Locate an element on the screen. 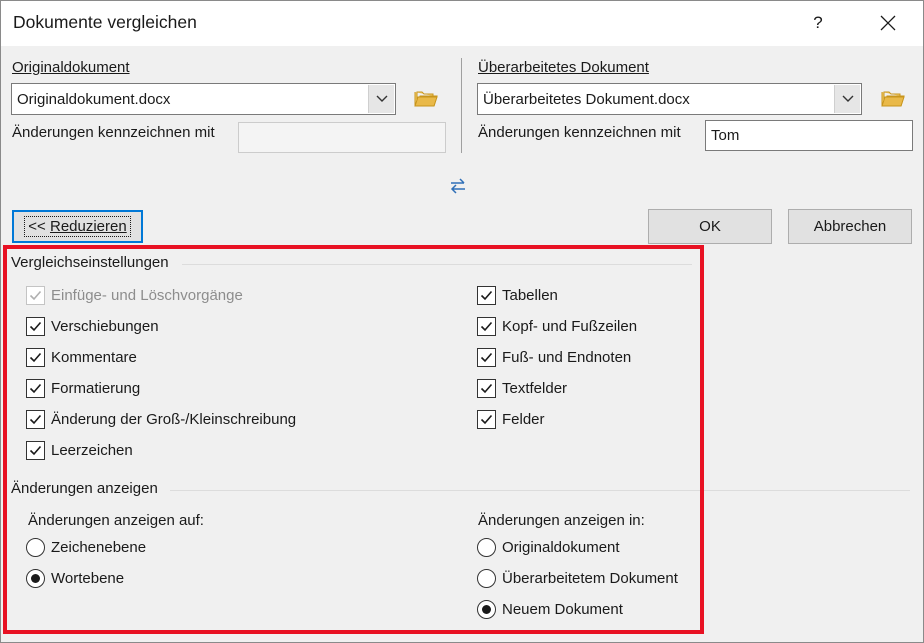 This screenshot has height=643, width=924. radio-wortebene is located at coordinates (35, 578).